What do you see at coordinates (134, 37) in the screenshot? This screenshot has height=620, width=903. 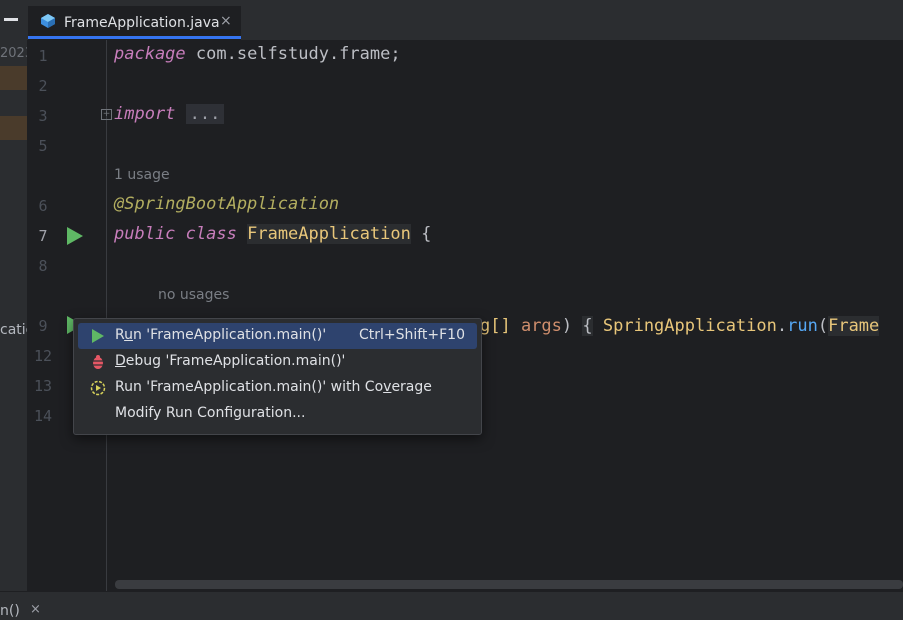 I see `tab-active-underline` at bounding box center [134, 37].